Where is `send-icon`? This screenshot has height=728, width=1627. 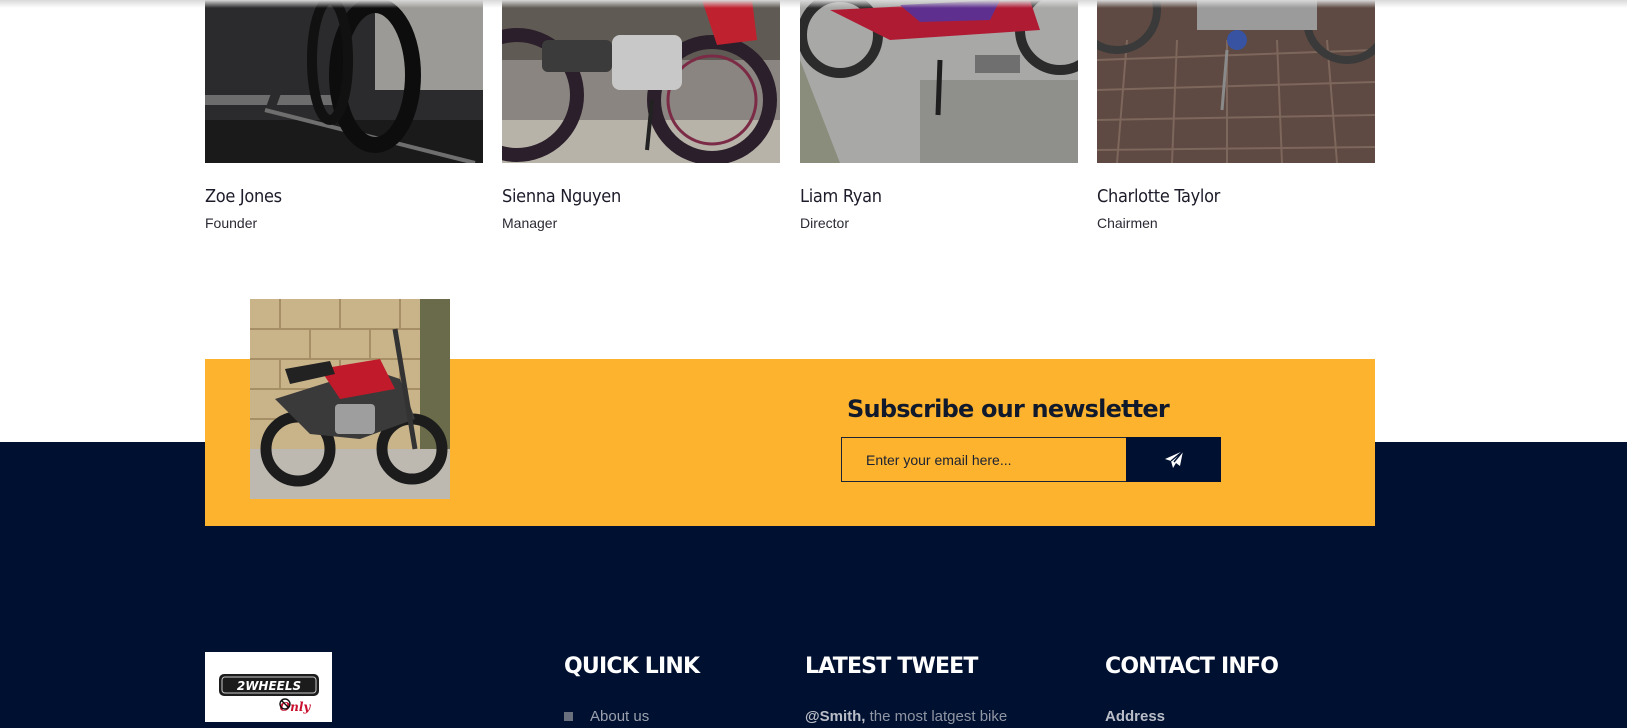 send-icon is located at coordinates (1174, 458).